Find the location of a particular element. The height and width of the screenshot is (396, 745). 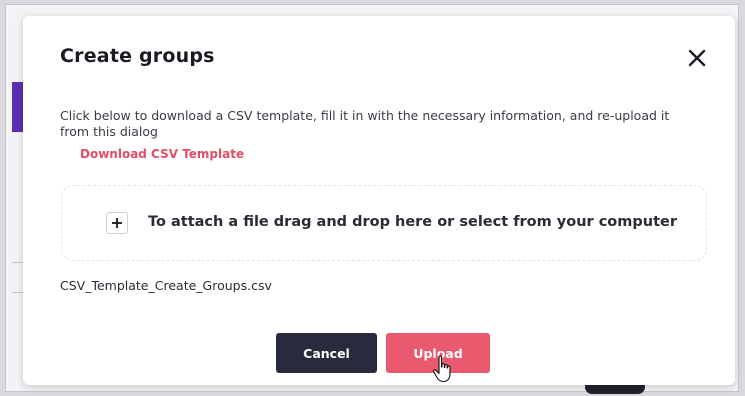

close-button is located at coordinates (697, 58).